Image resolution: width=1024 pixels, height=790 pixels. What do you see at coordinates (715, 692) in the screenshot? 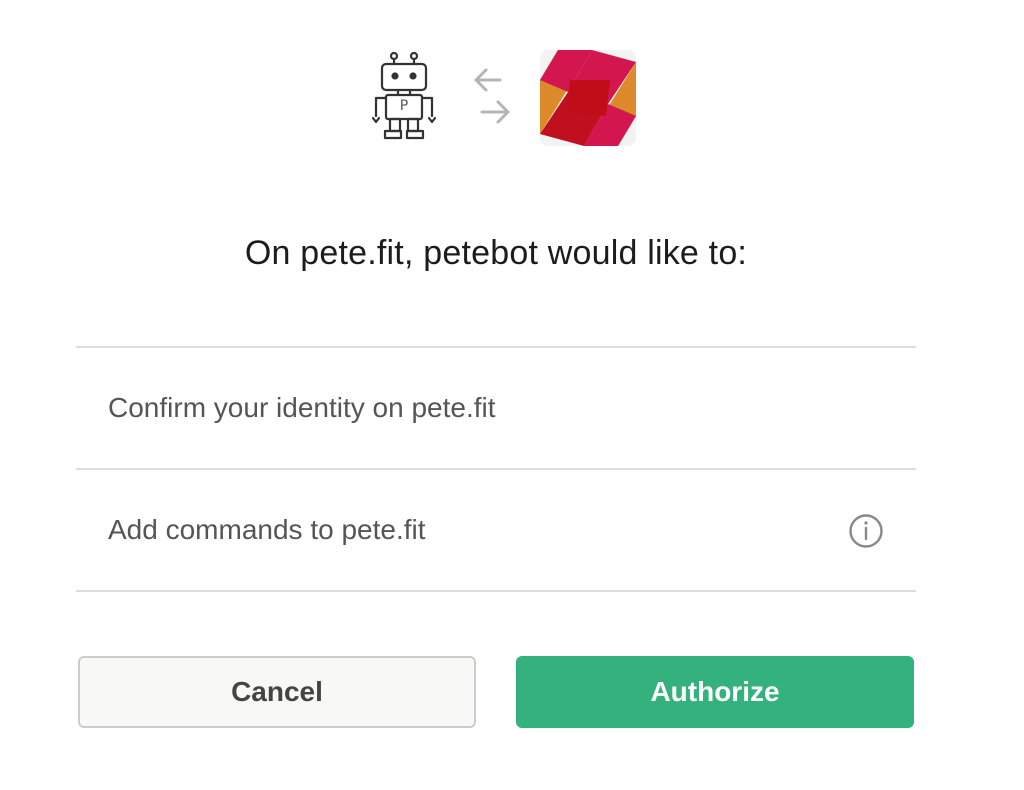
I see `authorize-button: Authorize` at bounding box center [715, 692].